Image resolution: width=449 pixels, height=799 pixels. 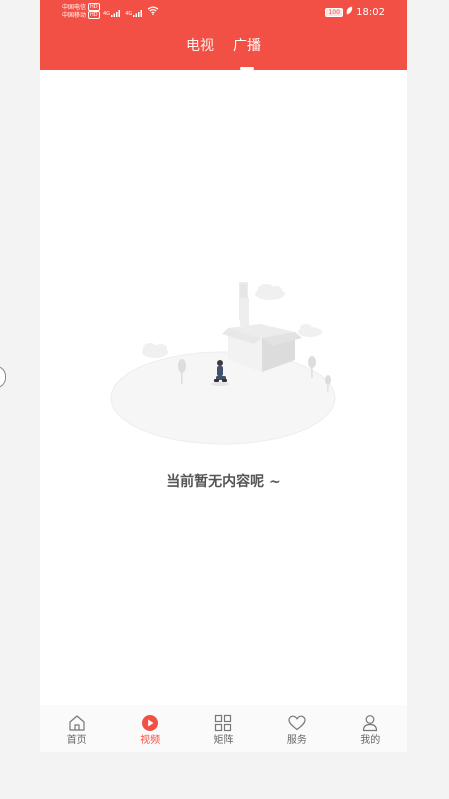 I want to click on grid-icon, so click(x=223, y=723).